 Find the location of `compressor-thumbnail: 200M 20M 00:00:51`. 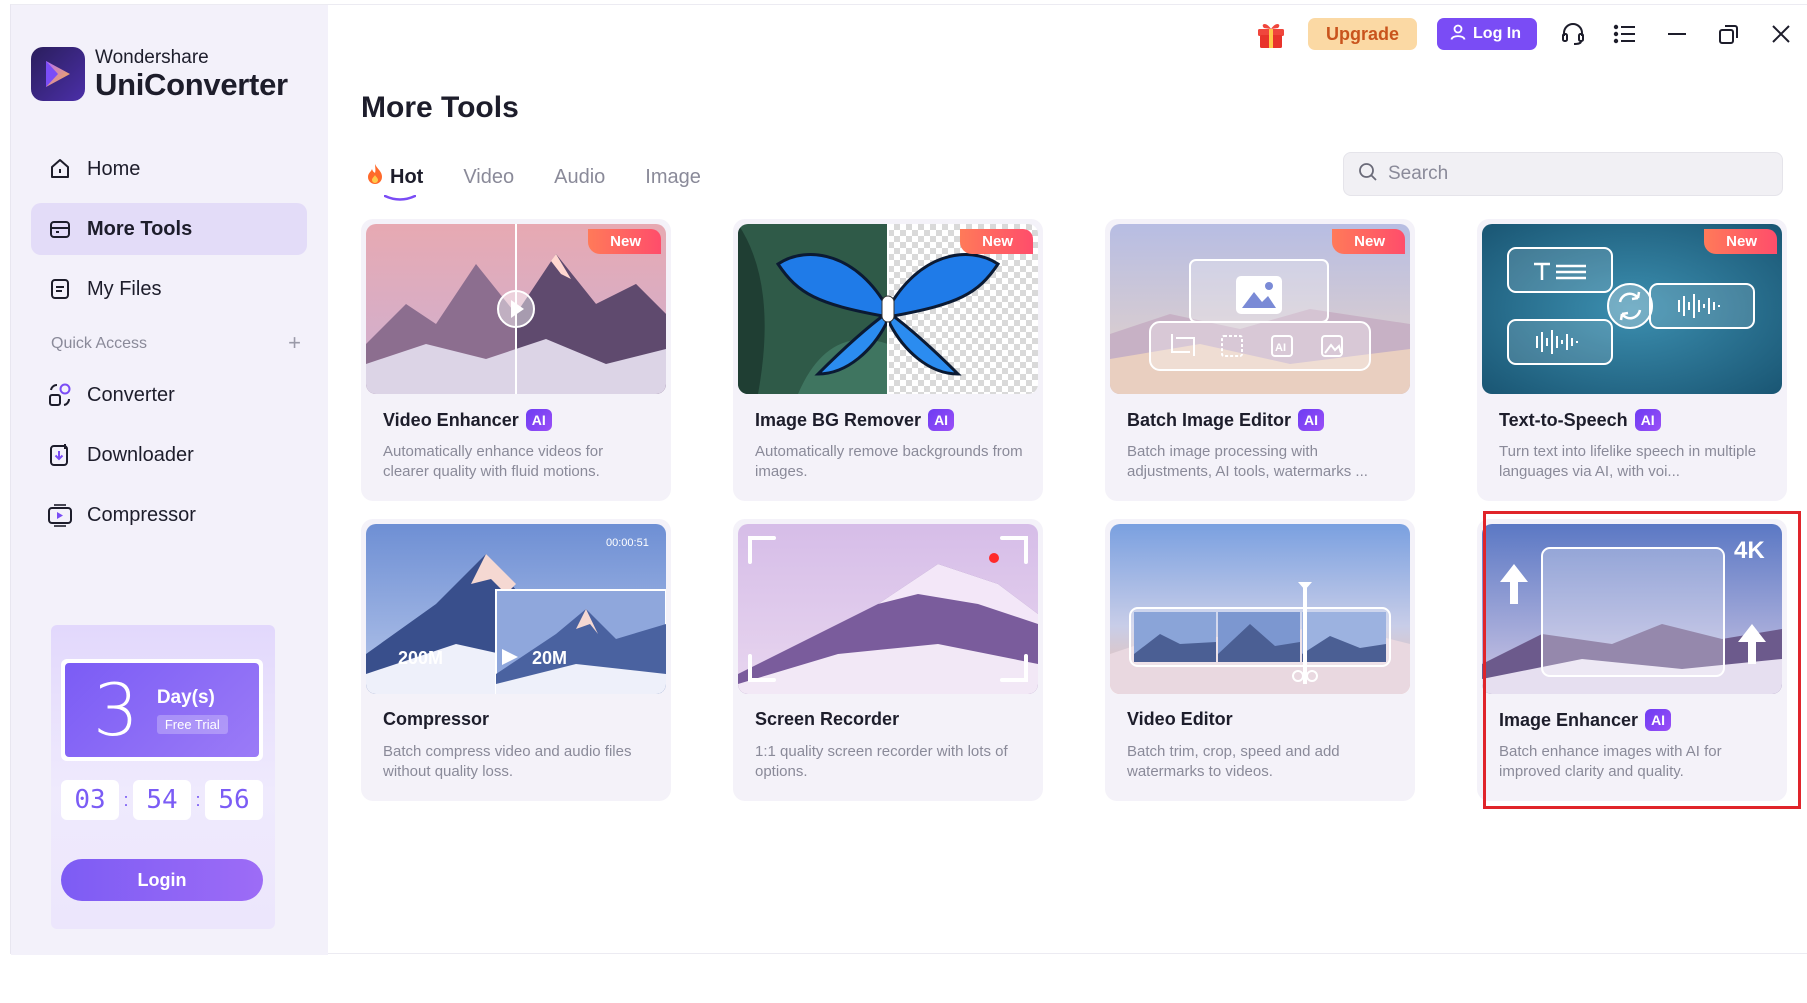

compressor-thumbnail: 200M 20M 00:00:51 is located at coordinates (516, 609).